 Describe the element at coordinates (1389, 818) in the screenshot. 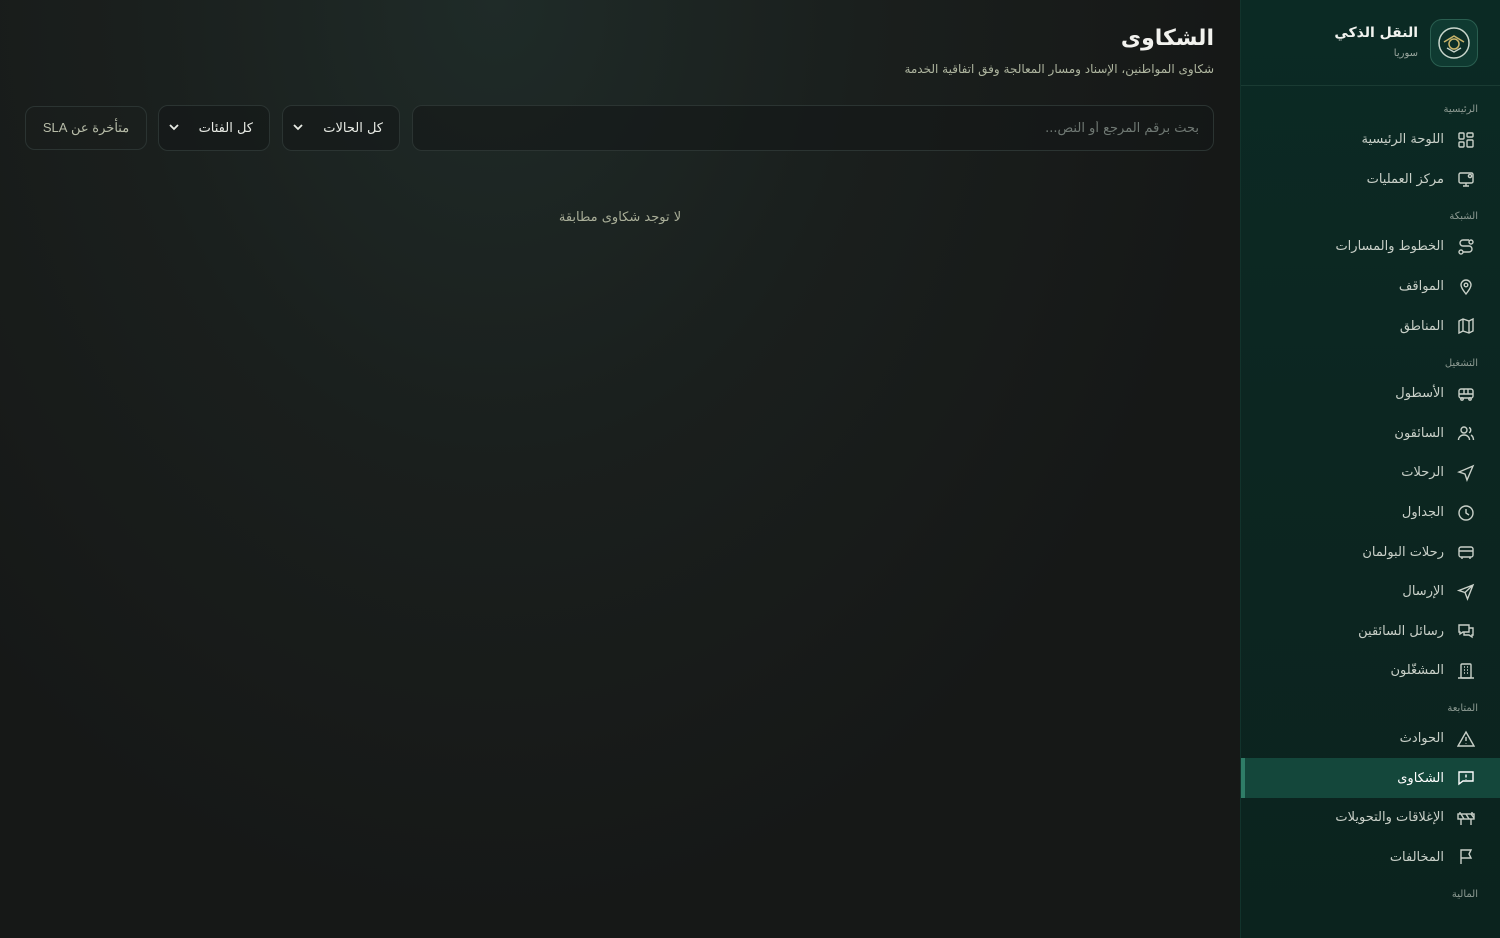

I see `sidebar-item-label: الإغلاقات والتحويلات` at that location.